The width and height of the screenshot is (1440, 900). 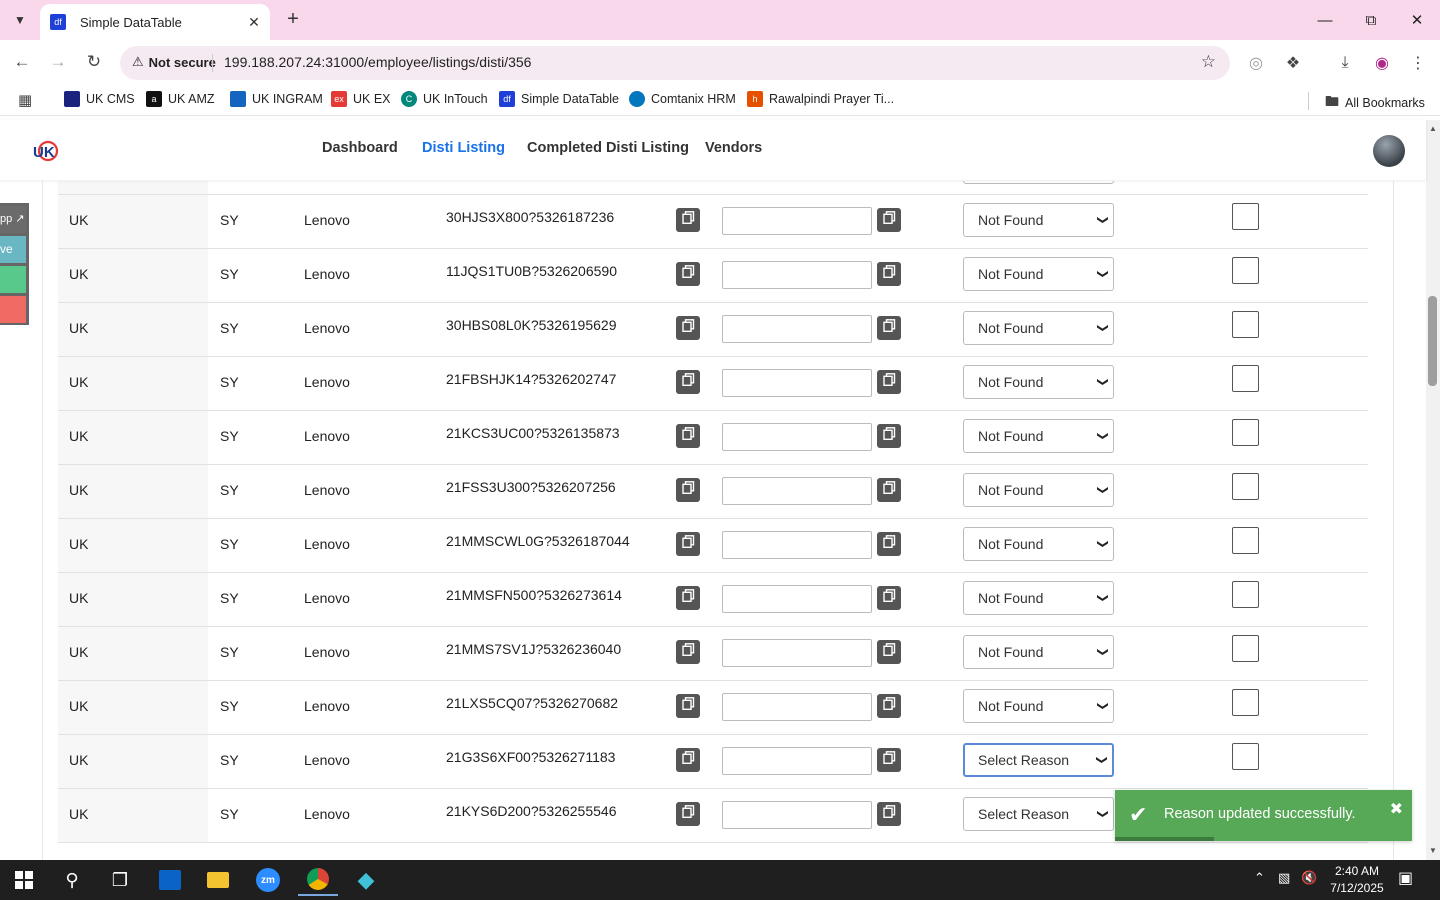 I want to click on chrome-icon, so click(x=318, y=880).